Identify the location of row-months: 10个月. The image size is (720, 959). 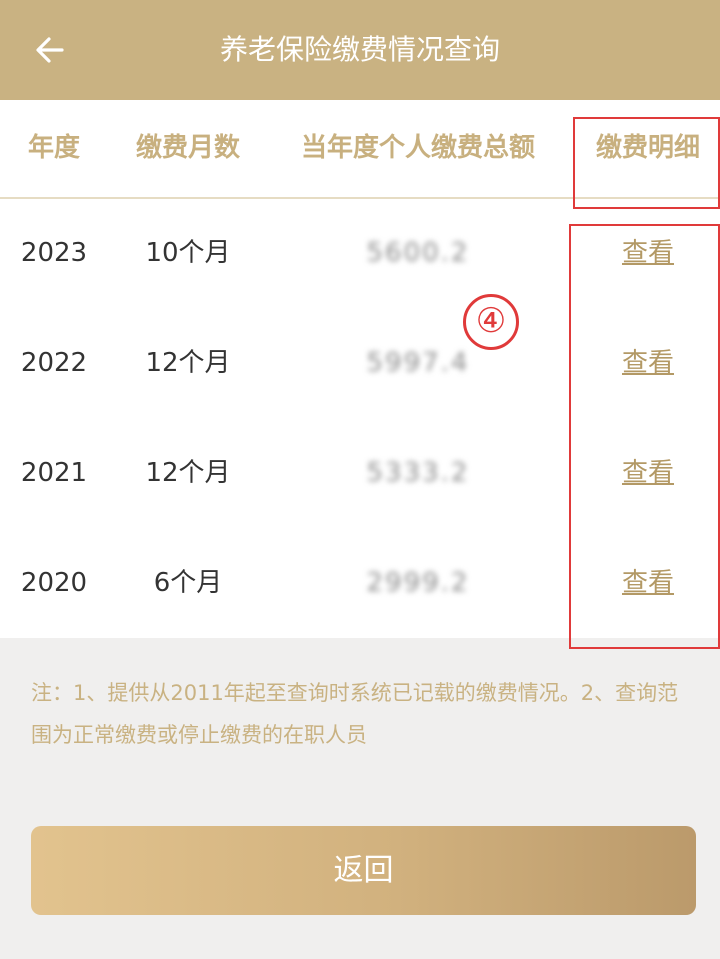
(188, 253).